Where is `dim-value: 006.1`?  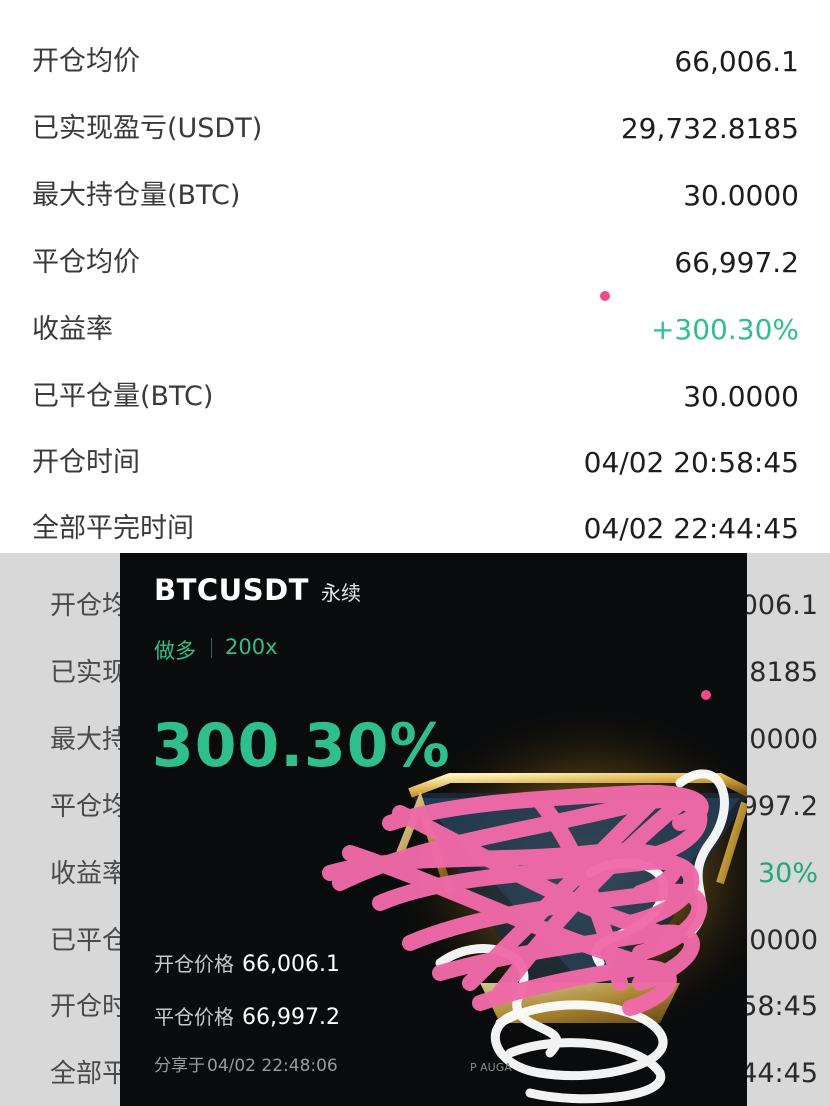
dim-value: 006.1 is located at coordinates (779, 605).